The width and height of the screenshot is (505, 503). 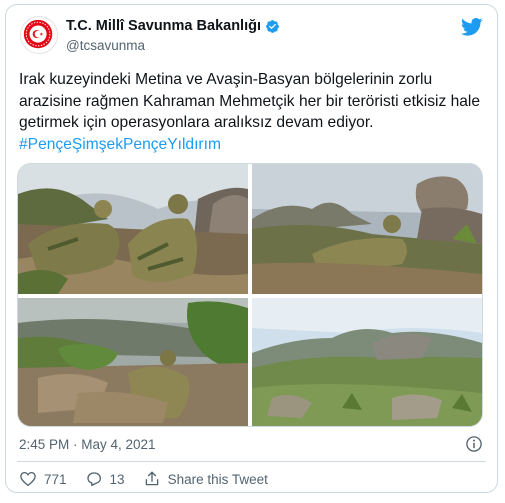 What do you see at coordinates (105, 479) in the screenshot?
I see `reply-button: 13` at bounding box center [105, 479].